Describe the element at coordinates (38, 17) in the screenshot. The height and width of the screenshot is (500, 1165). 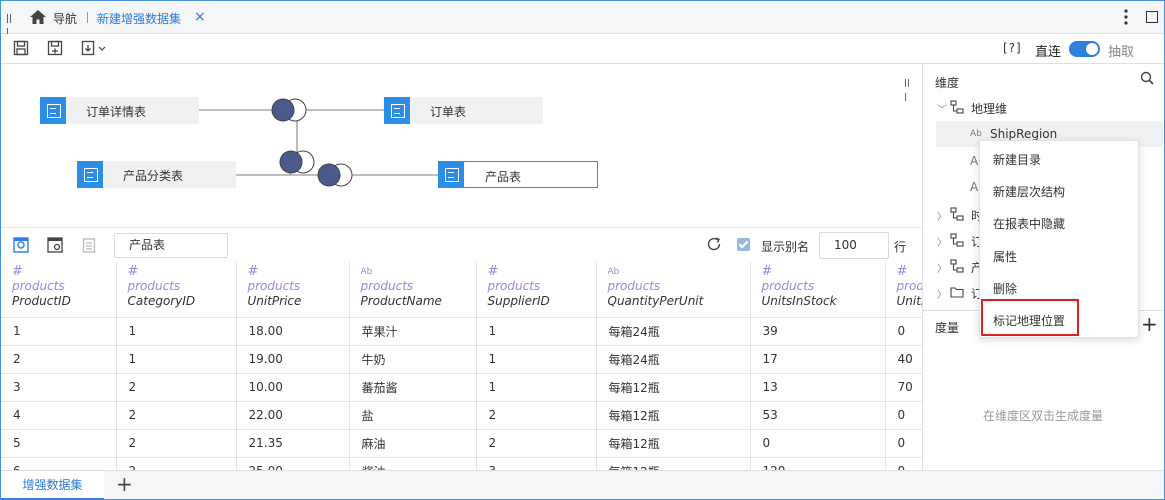
I see `home-icon` at that location.